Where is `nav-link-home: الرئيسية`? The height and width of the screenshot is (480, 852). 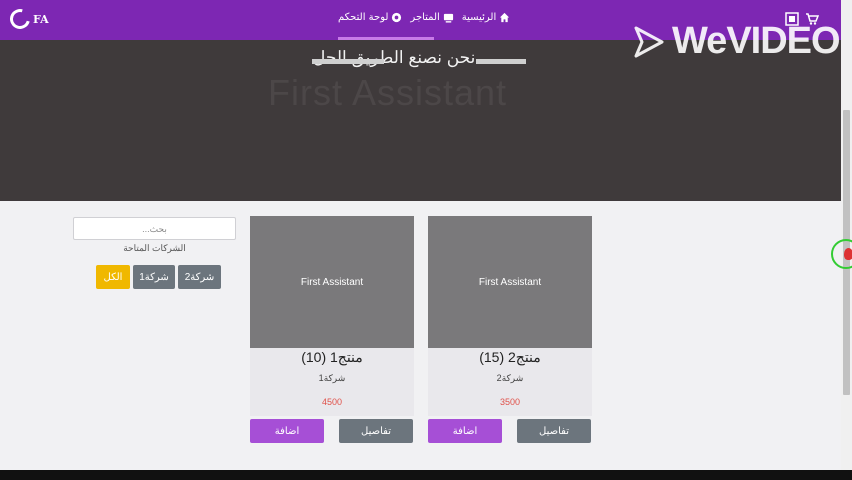 nav-link-home: الرئيسية is located at coordinates (486, 17).